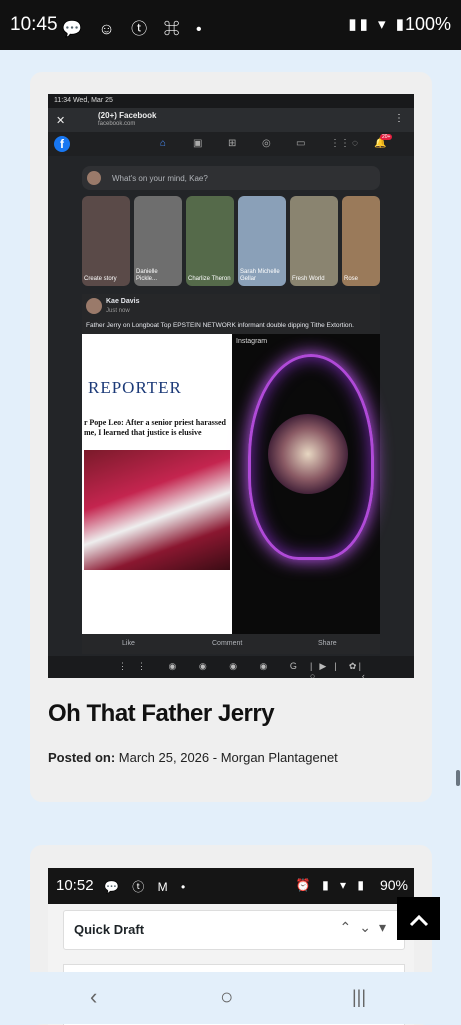 This screenshot has width=461, height=1025. What do you see at coordinates (331, 885) in the screenshot?
I see `alarm-signal-icons: ⏰ ▮ ▾ ▮` at bounding box center [331, 885].